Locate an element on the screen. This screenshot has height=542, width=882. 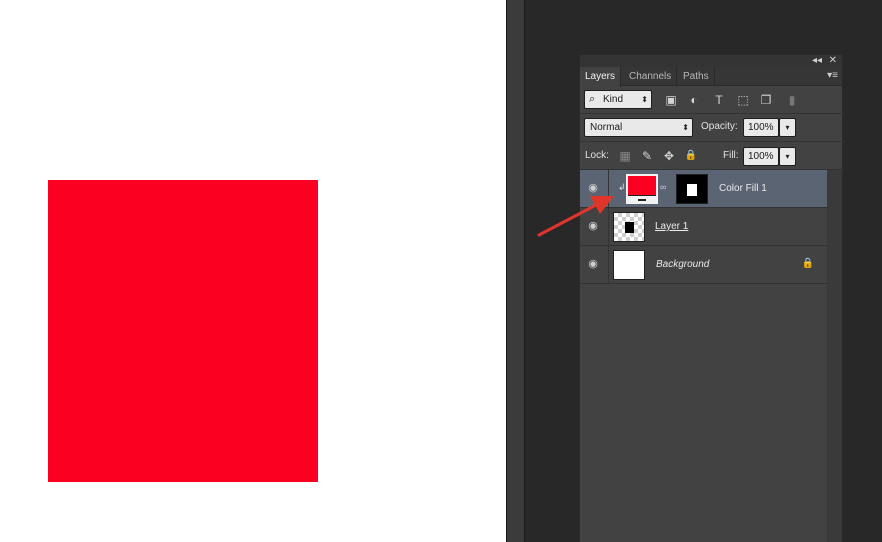
layer-row-background: ◉ Background 🔒 is located at coordinates (704, 265).